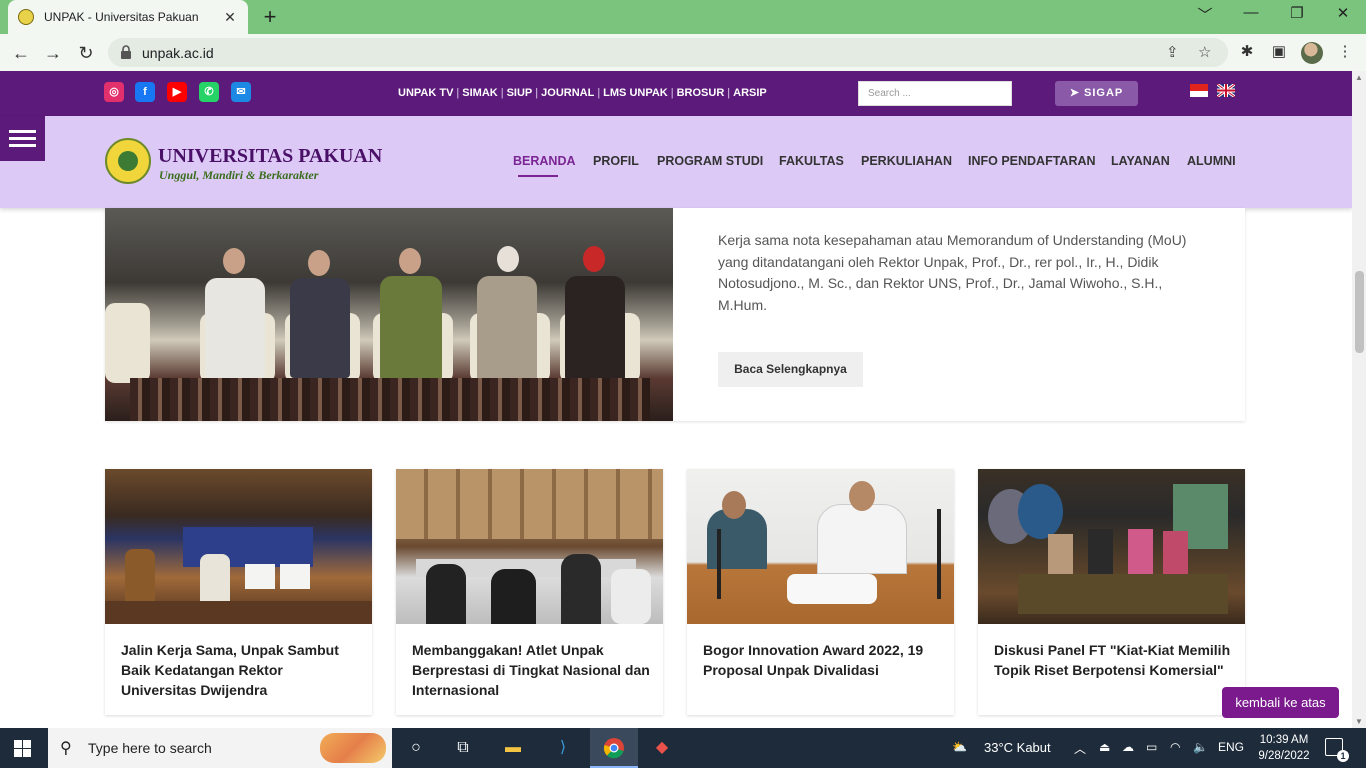 The image size is (1366, 768). What do you see at coordinates (86, 53) in the screenshot?
I see `reload-icon: ↻` at bounding box center [86, 53].